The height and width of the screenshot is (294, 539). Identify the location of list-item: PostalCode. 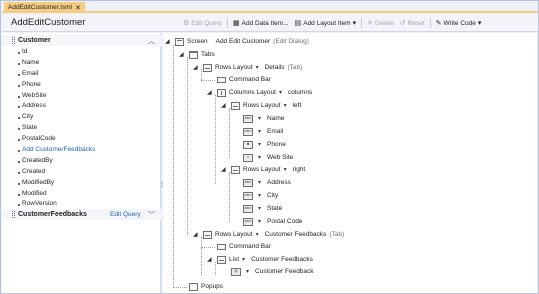
(81, 139).